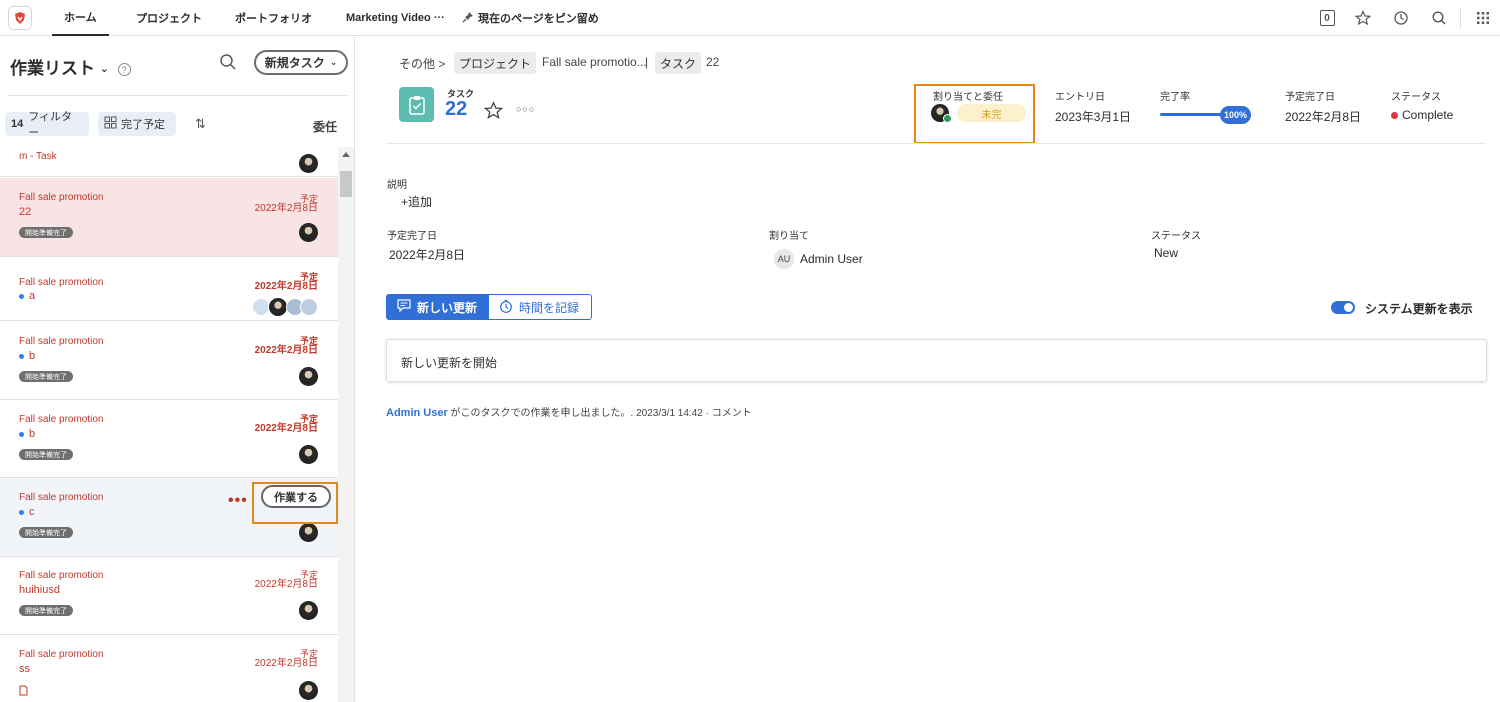  What do you see at coordinates (52, 68) in the screenshot?
I see `work-list-title-text: 作業リスト` at bounding box center [52, 68].